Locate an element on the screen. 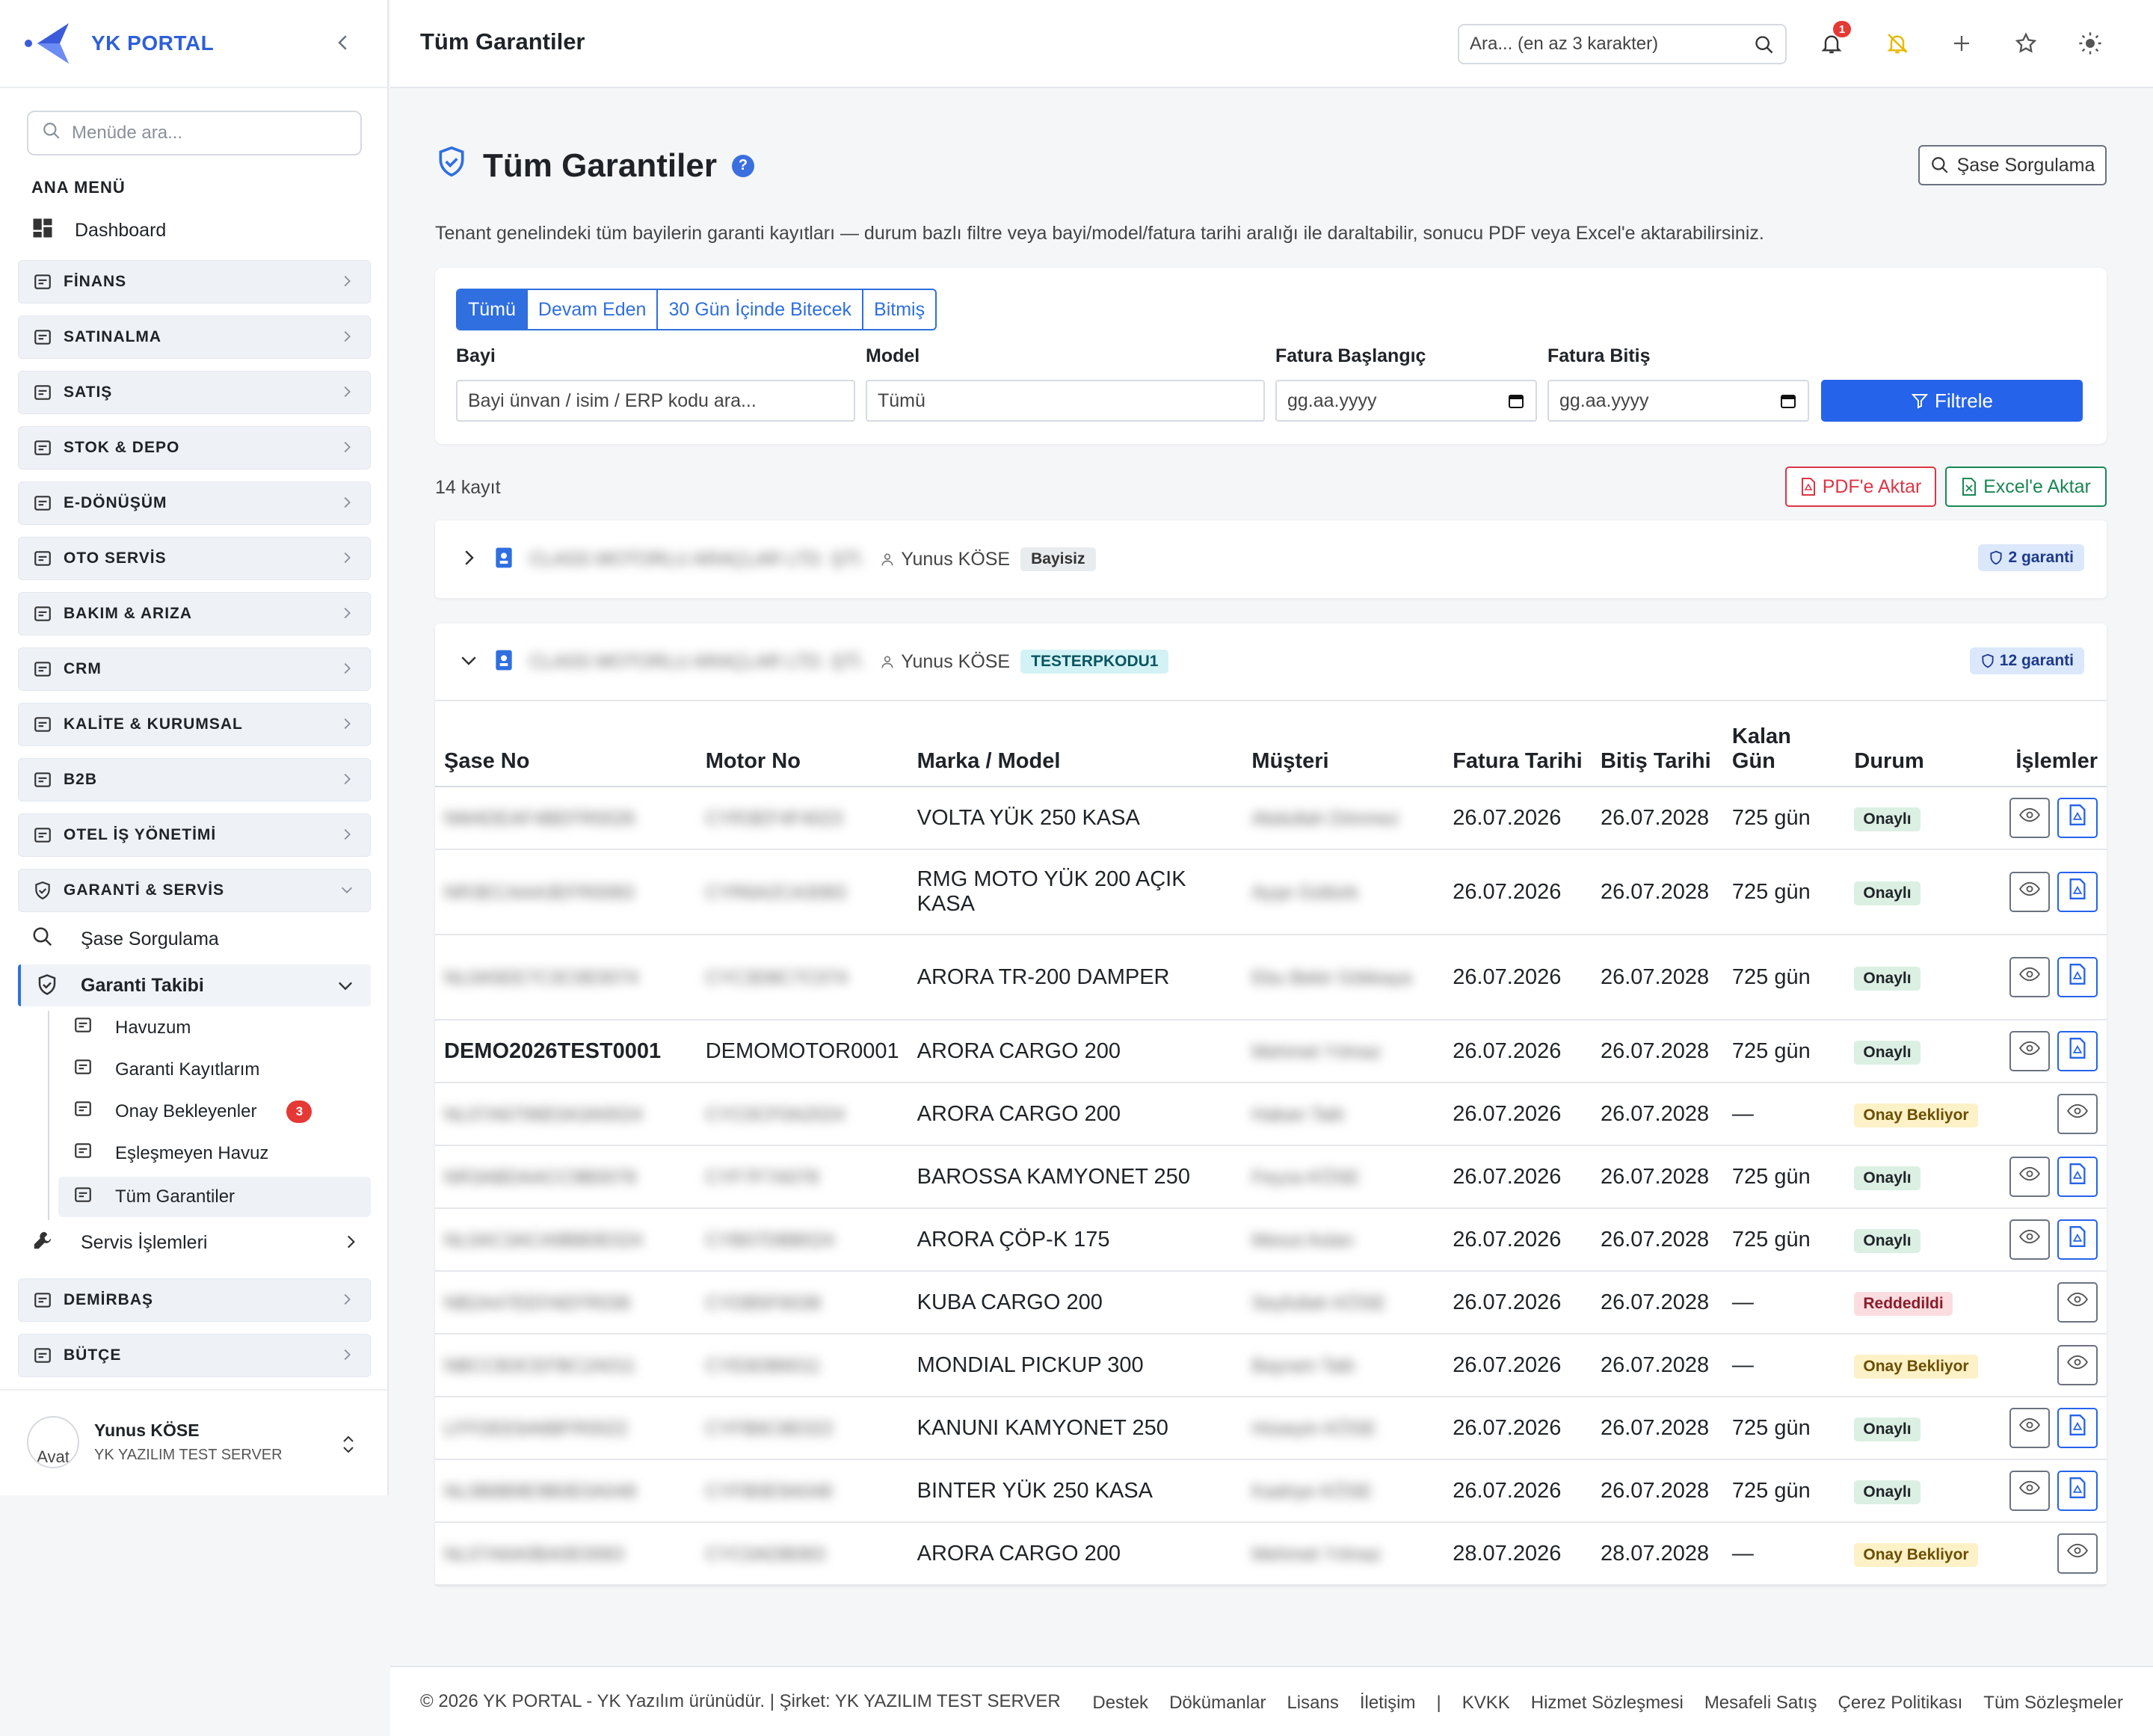  sase-sorgulama-button: Şase Sorgulama is located at coordinates (2012, 165).